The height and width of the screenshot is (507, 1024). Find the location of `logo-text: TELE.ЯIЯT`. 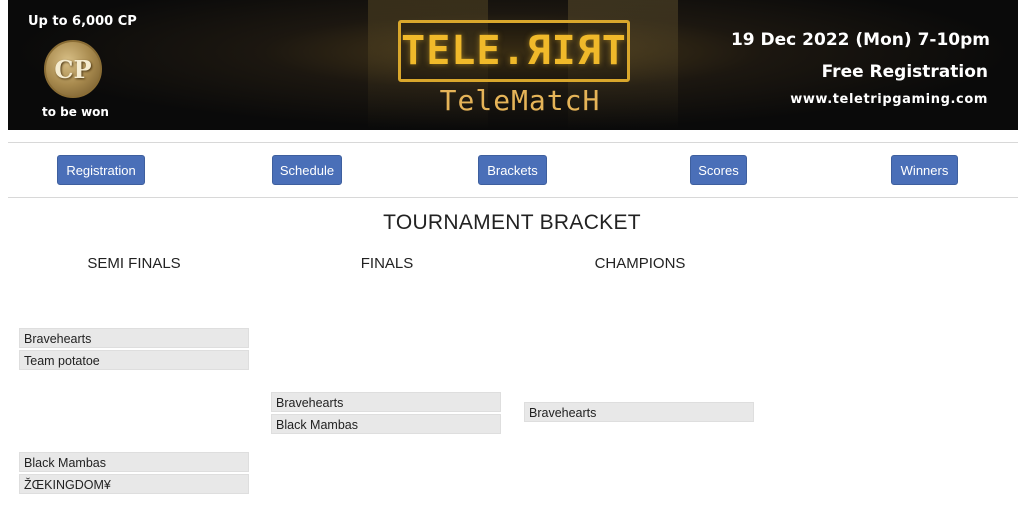

logo-text: TELE.ЯIЯT is located at coordinates (514, 51).